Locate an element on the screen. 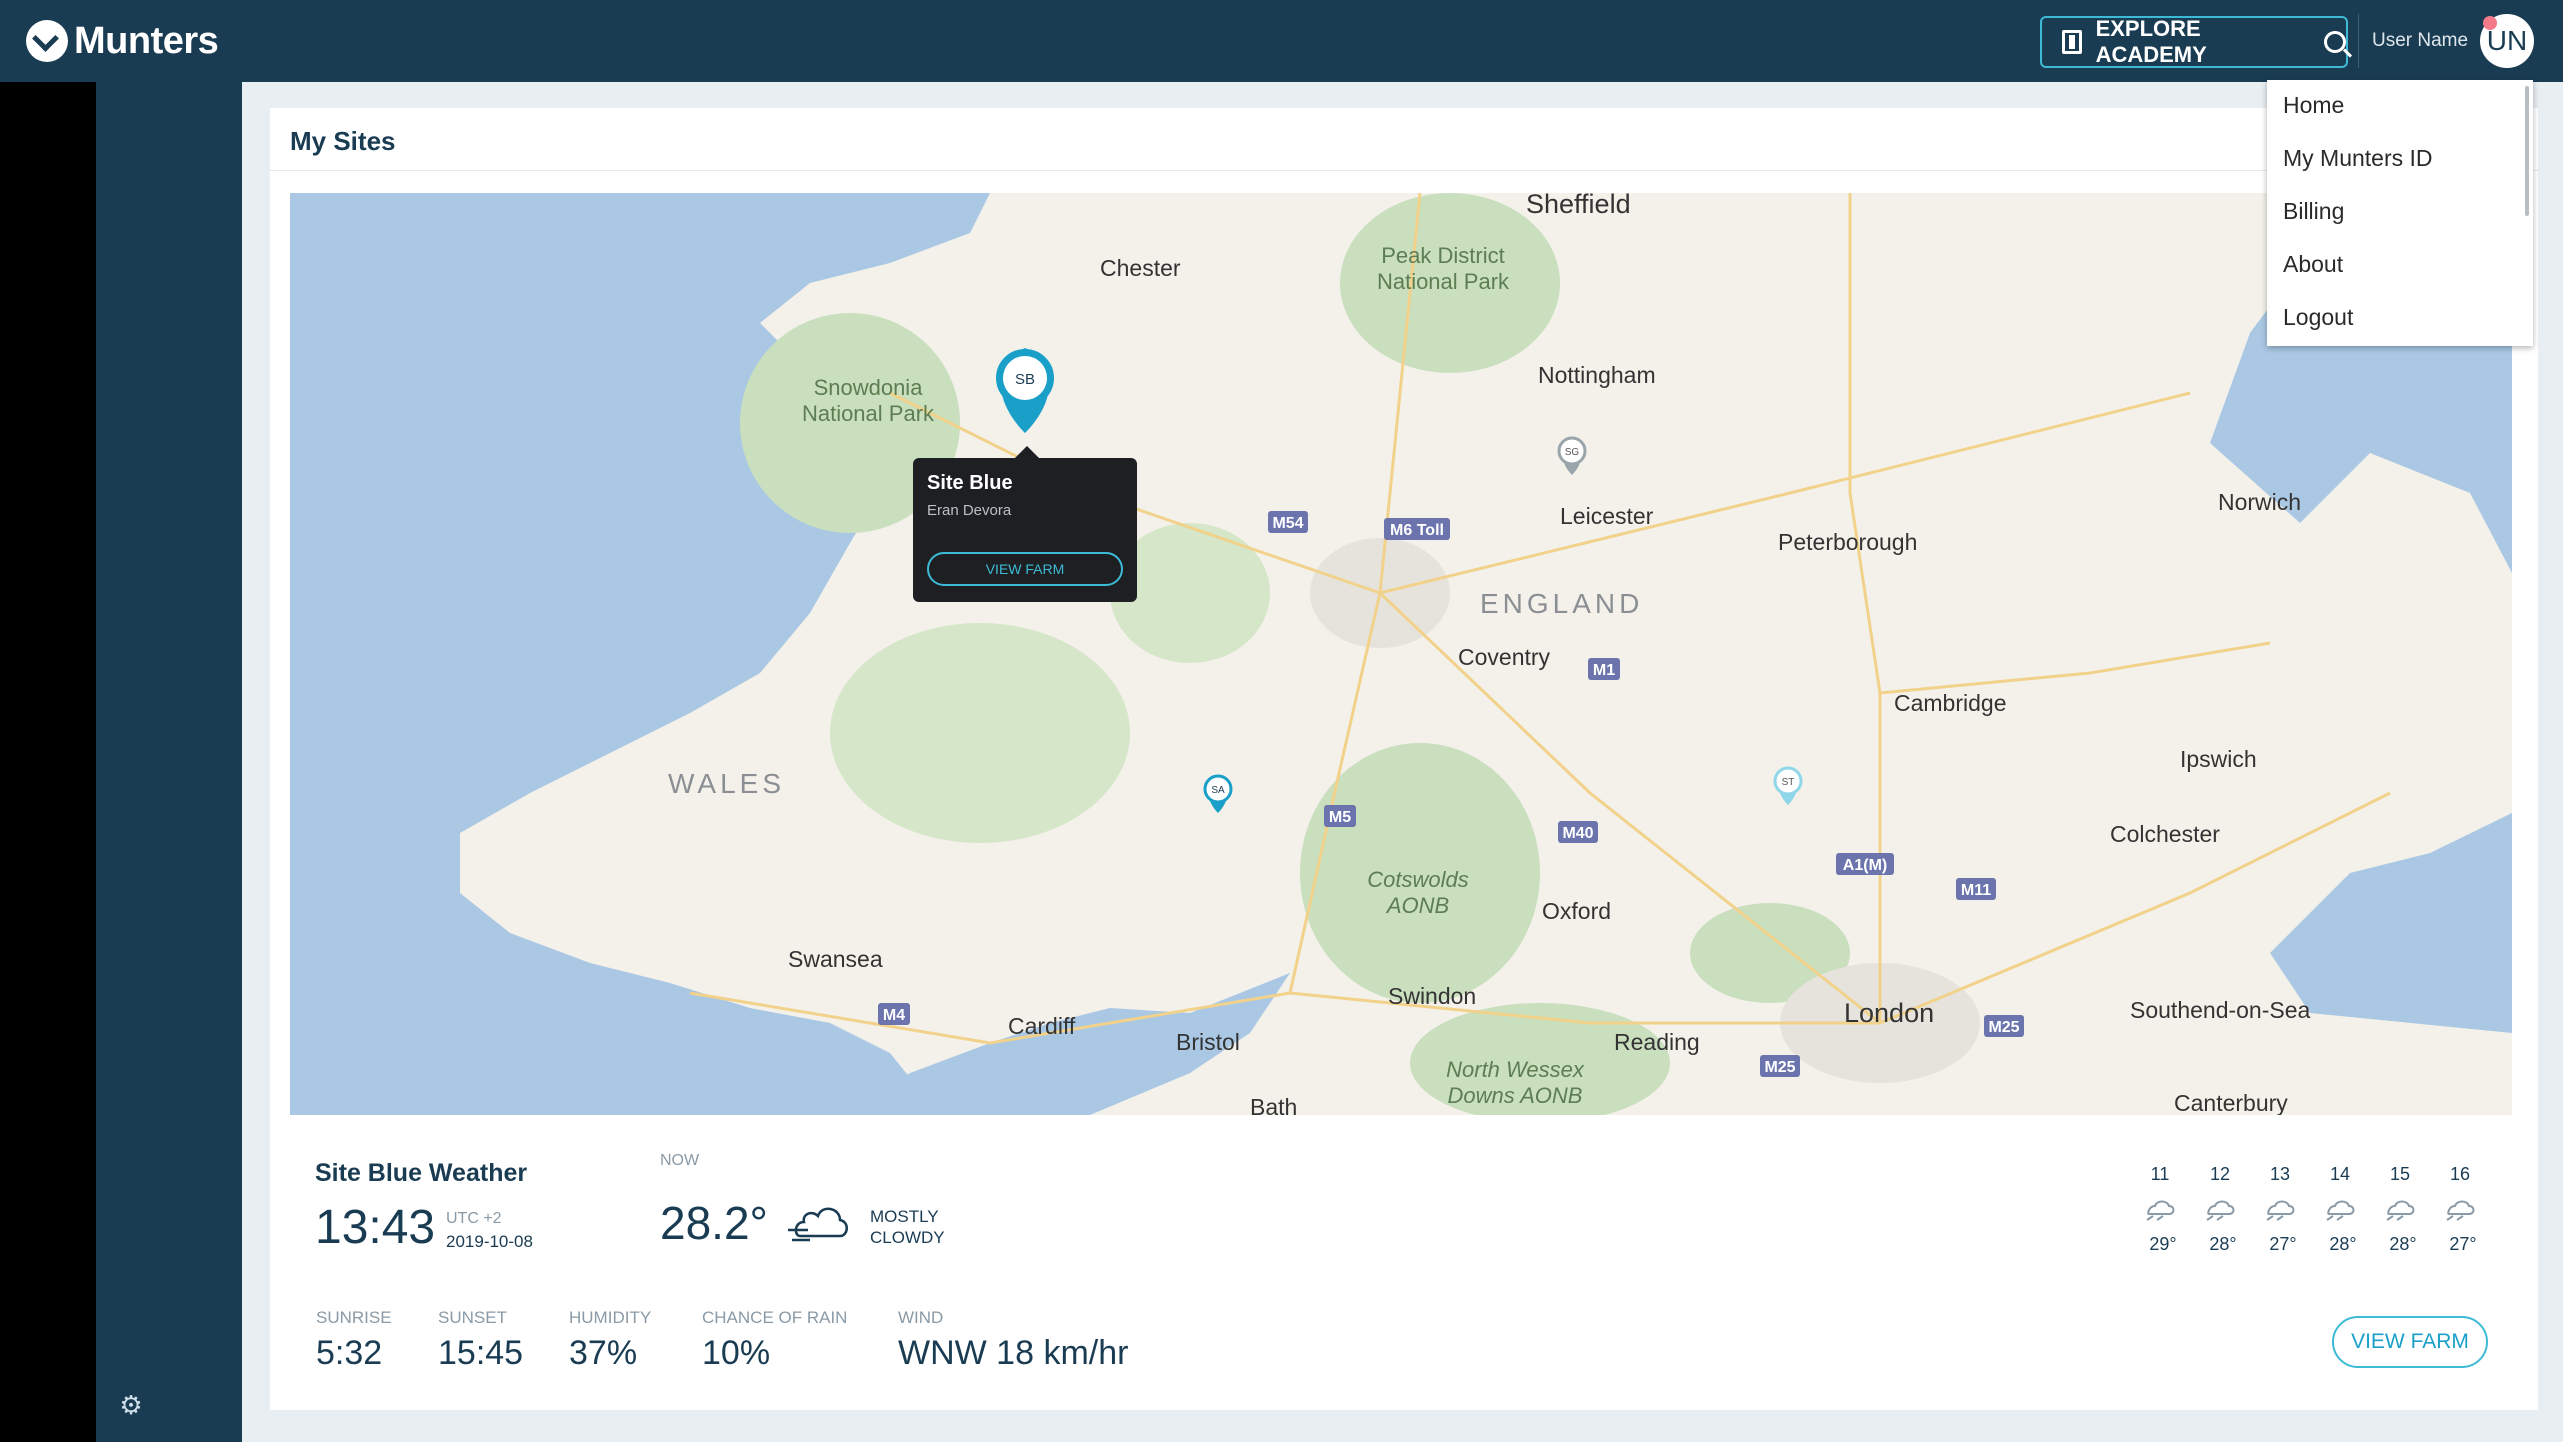 The image size is (2563, 1442). wind-value: WNW 18 km/hr is located at coordinates (1013, 1353).